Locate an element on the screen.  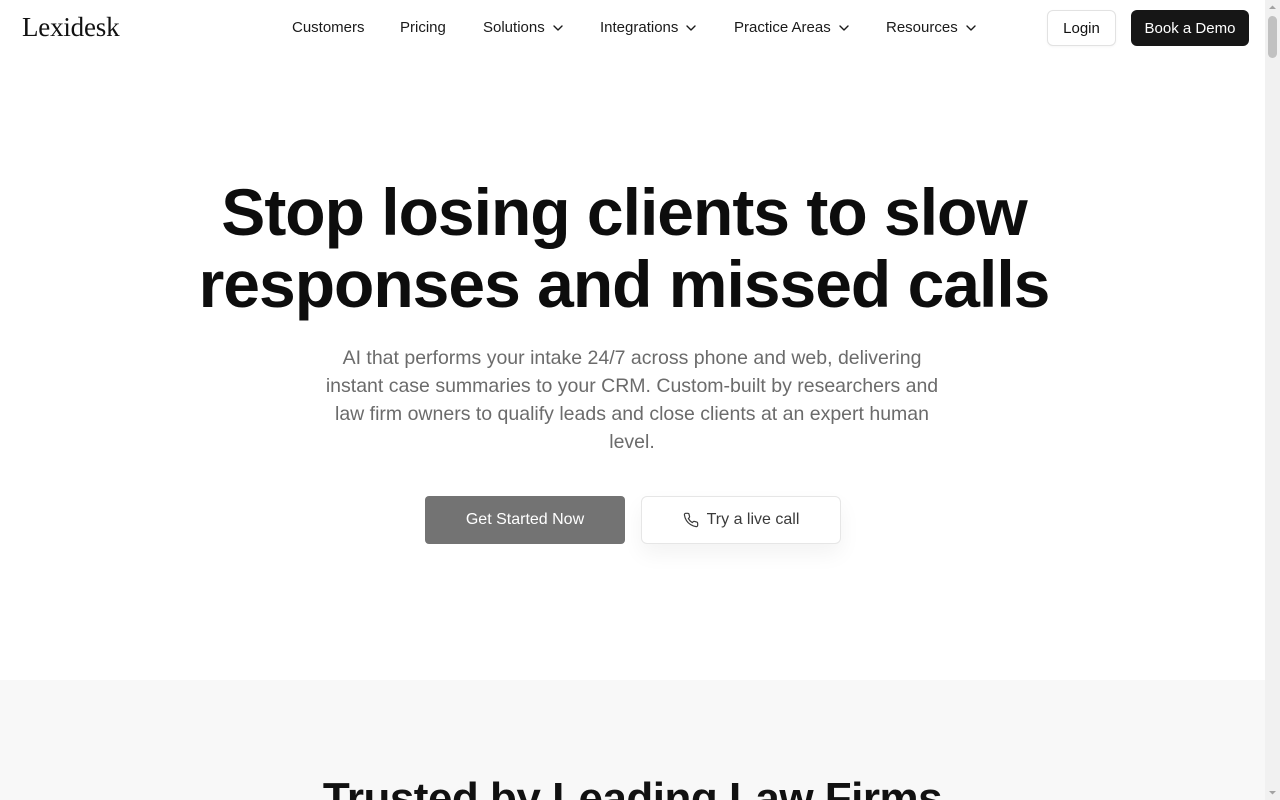
nav-item-practice-areas: Practice Areas is located at coordinates (792, 27).